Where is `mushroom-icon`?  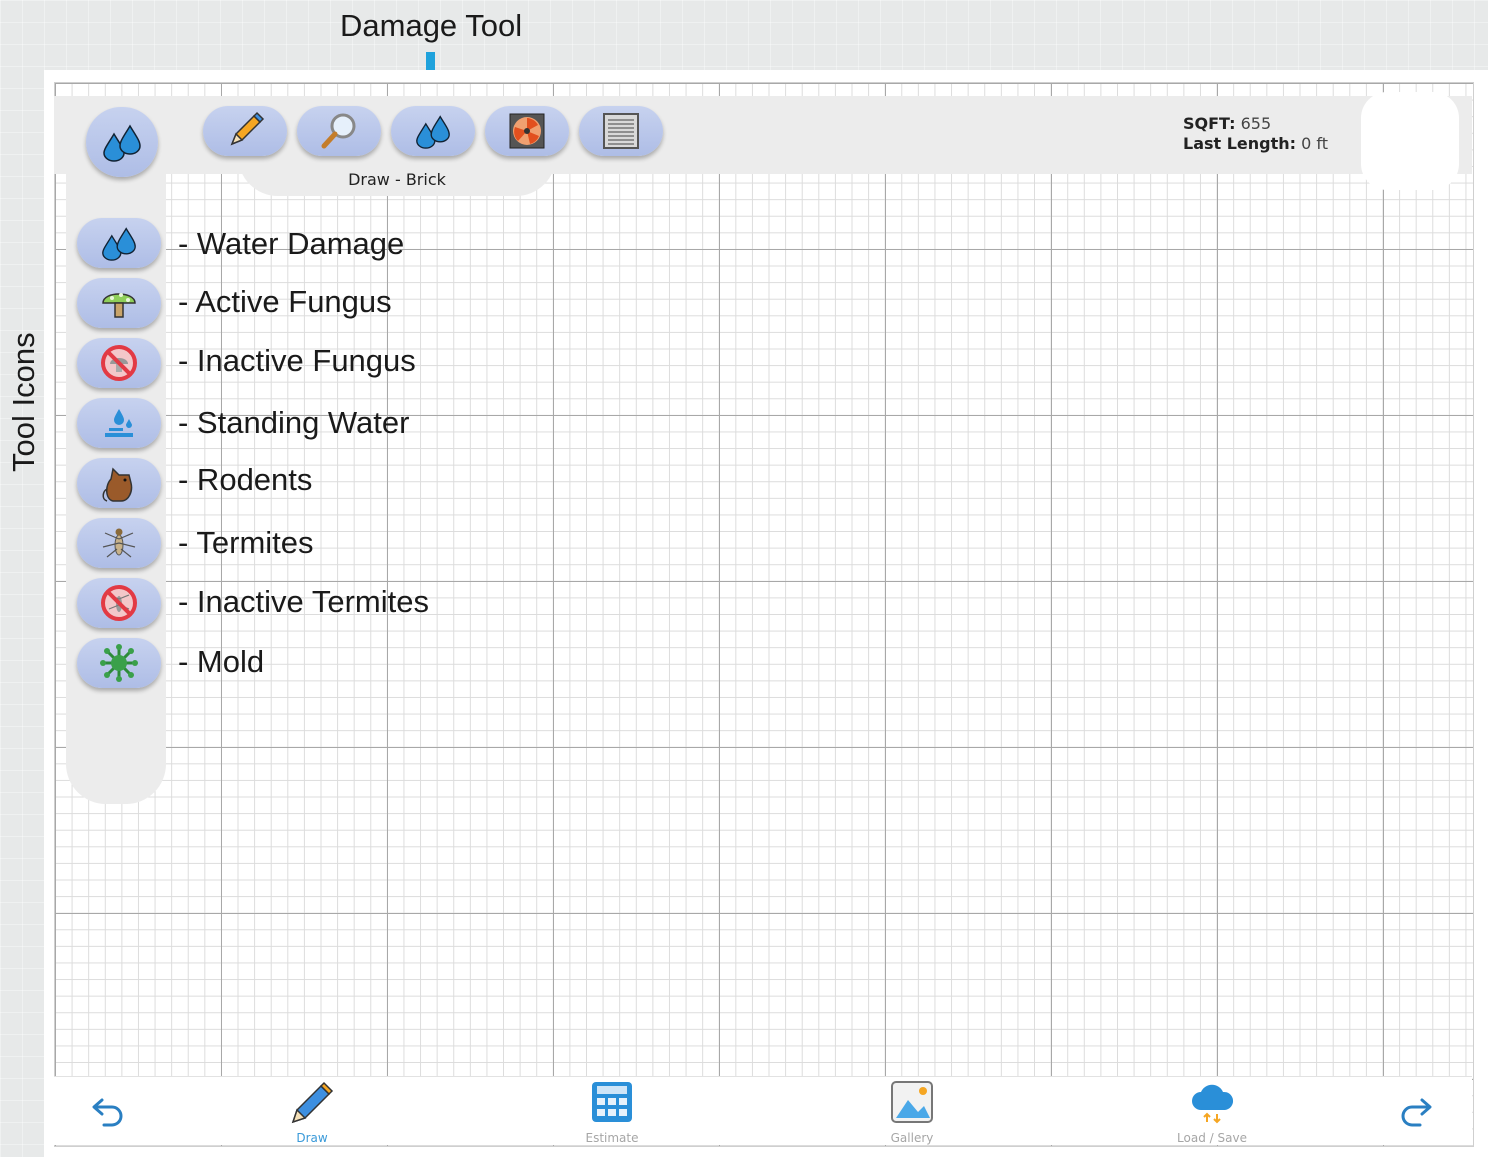
mushroom-icon is located at coordinates (119, 305).